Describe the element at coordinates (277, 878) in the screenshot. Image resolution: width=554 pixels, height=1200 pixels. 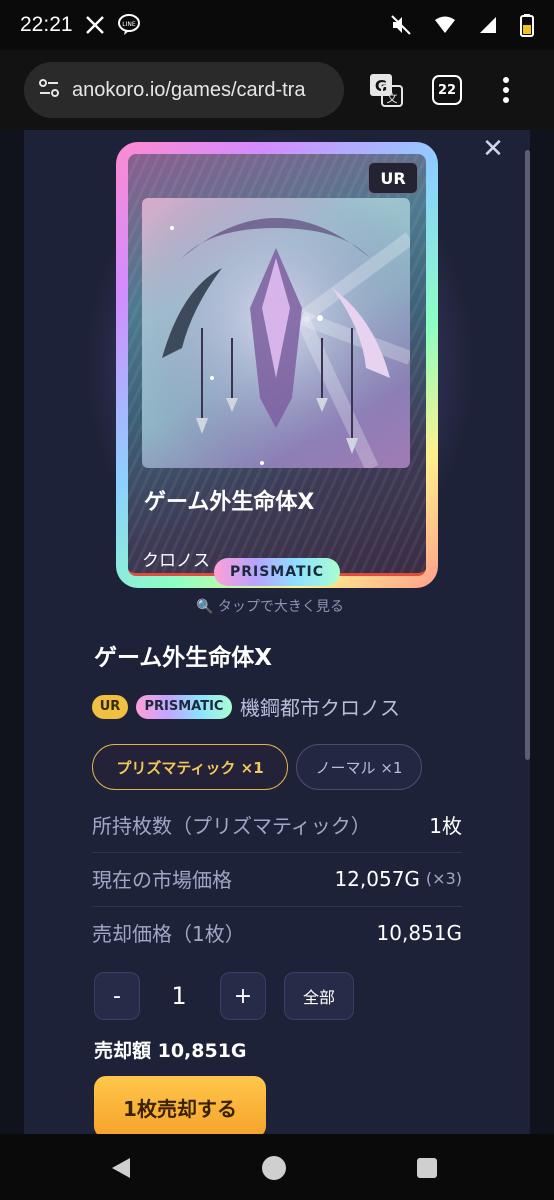
I see `market-price-row: 現在の市場価格 12,057G (×3)` at that location.